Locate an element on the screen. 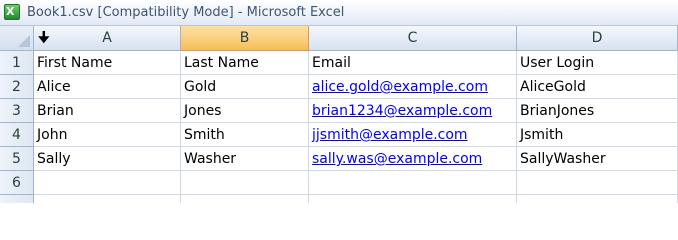 The width and height of the screenshot is (678, 240). cell-a2: Alice is located at coordinates (107, 87).